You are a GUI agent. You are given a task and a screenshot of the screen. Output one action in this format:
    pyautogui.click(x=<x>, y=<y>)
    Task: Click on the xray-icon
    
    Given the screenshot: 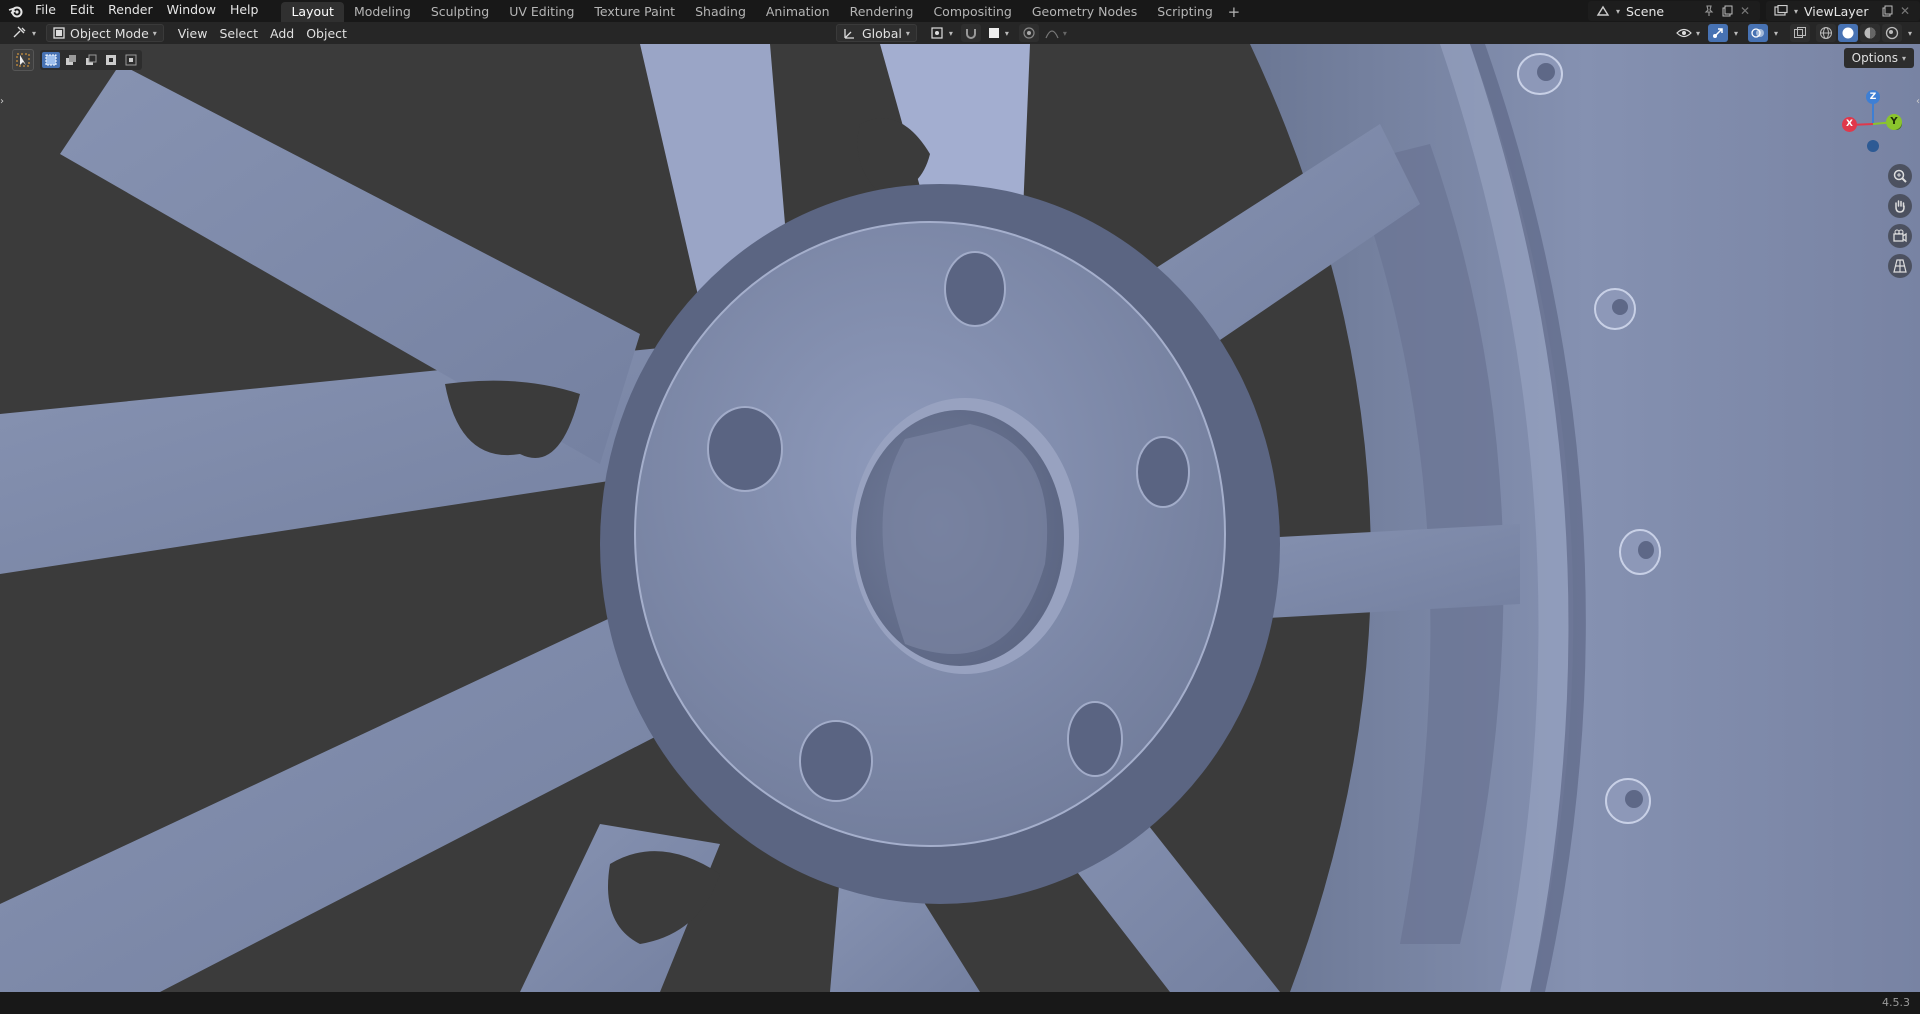 What is the action you would take?
    pyautogui.click(x=1800, y=33)
    